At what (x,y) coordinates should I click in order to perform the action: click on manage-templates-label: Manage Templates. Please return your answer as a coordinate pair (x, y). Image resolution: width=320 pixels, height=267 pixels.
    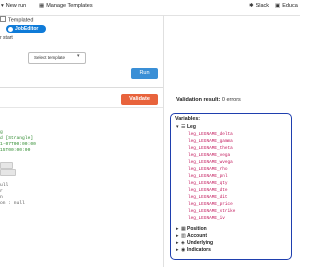
    Looking at the image, I should click on (69, 6).